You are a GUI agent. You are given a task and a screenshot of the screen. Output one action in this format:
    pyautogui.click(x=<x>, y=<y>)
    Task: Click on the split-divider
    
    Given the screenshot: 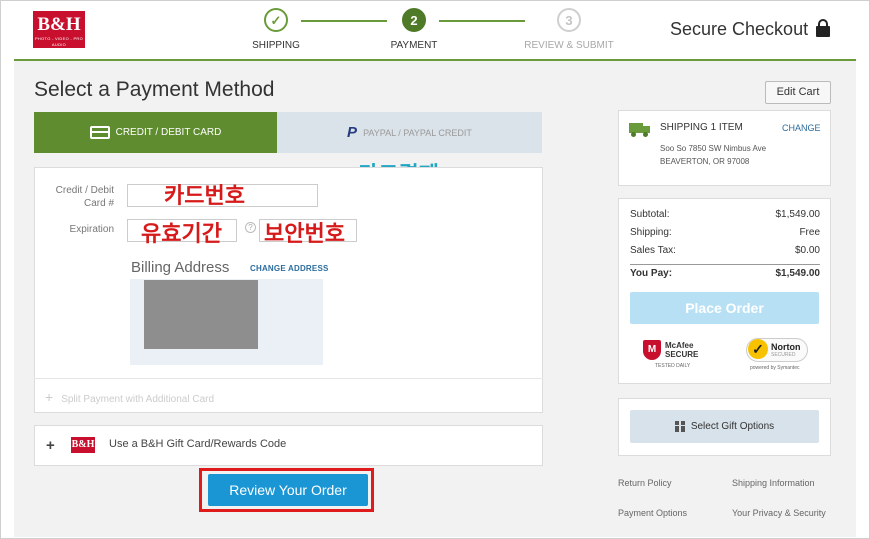 What is the action you would take?
    pyautogui.click(x=288, y=378)
    